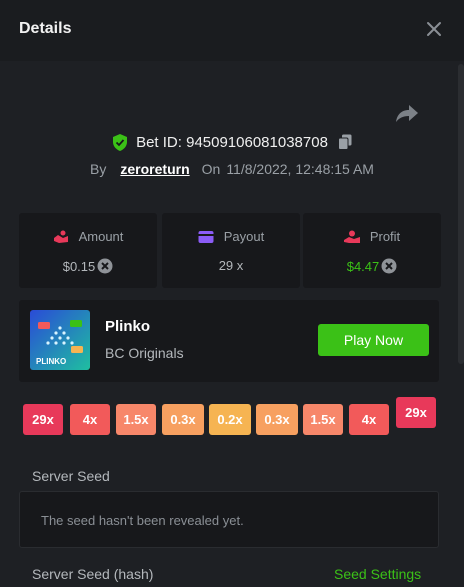 Image resolution: width=464 pixels, height=587 pixels. What do you see at coordinates (154, 169) in the screenshot?
I see `username-link: zeroreturn` at bounding box center [154, 169].